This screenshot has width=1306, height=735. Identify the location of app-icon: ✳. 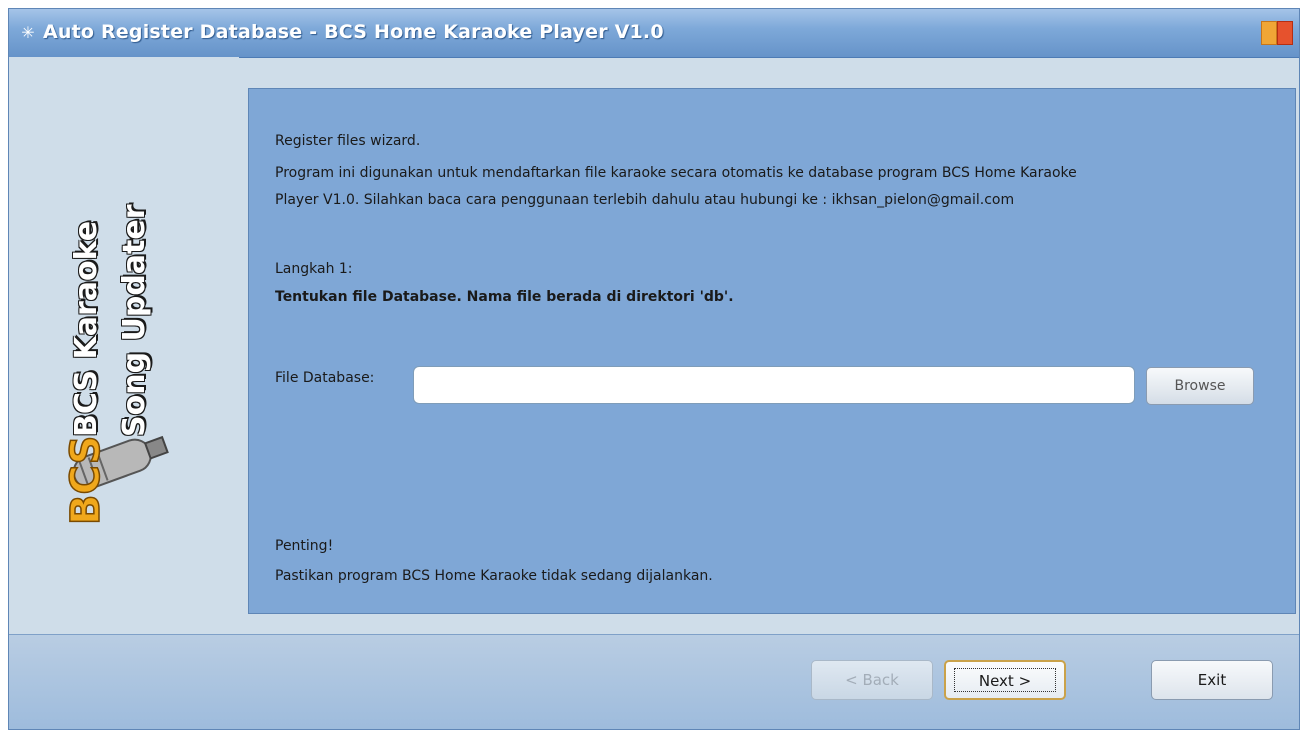
(28, 32).